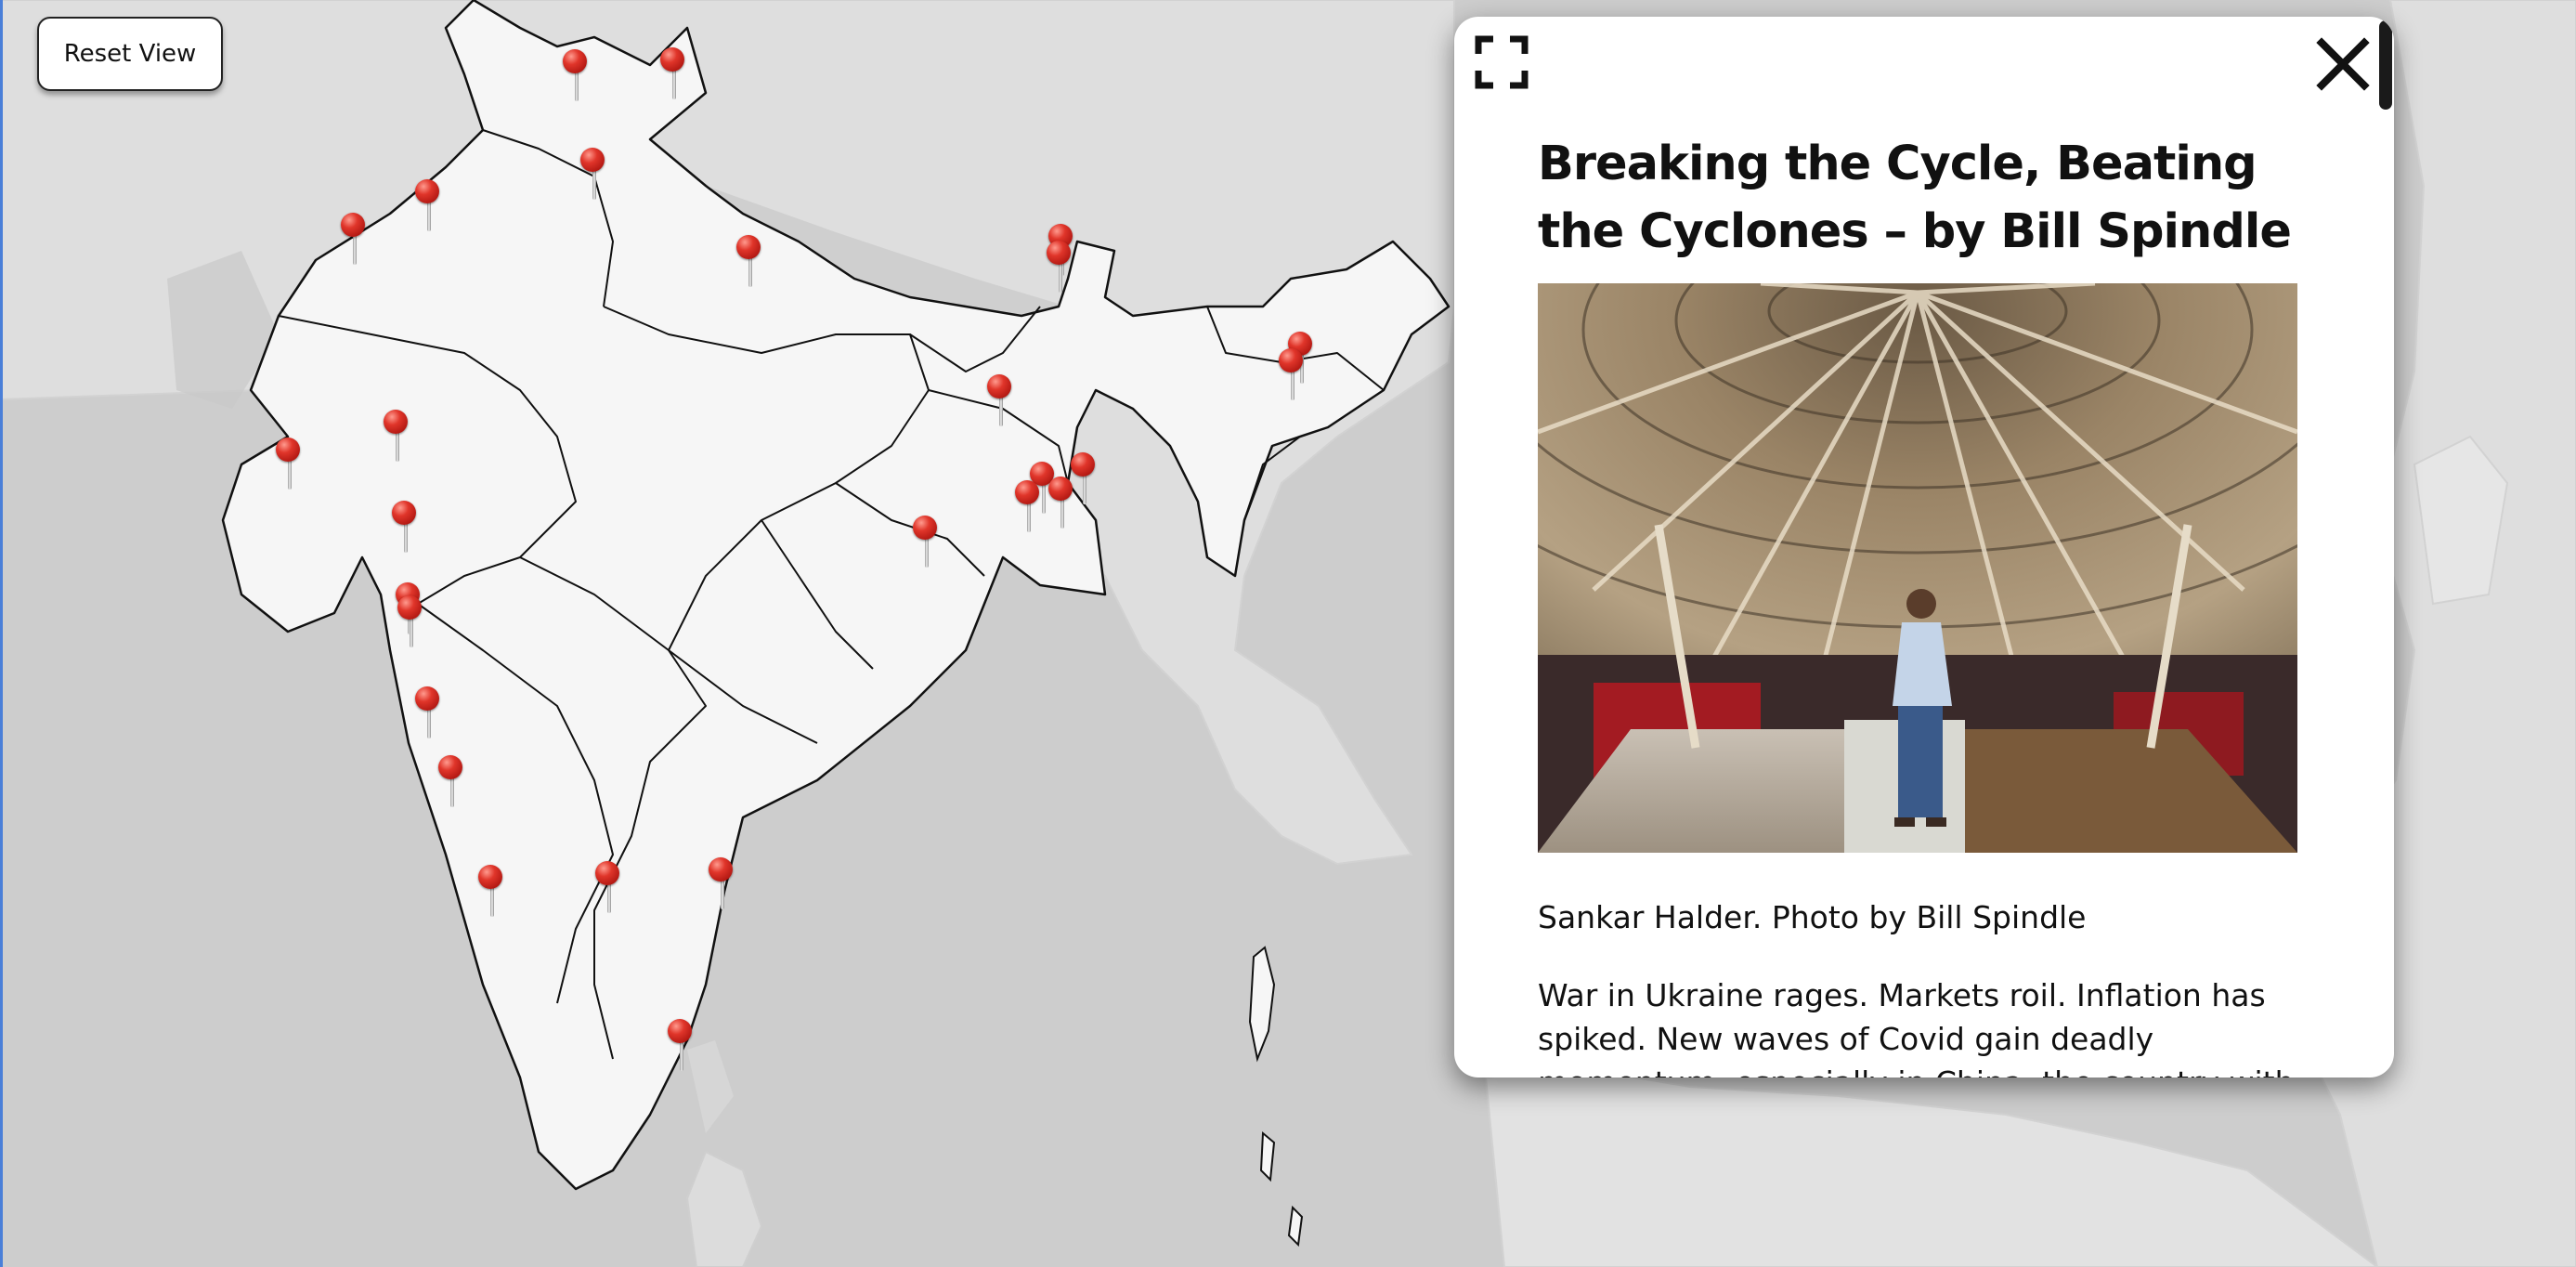 The image size is (2576, 1267). I want to click on close-x-icon, so click(2343, 64).